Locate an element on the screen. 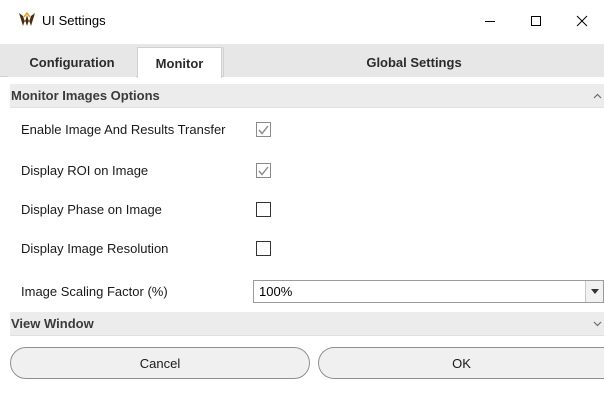 The width and height of the screenshot is (604, 418). scaling-factor-label: Image Scaling Factor (%) is located at coordinates (94, 291).